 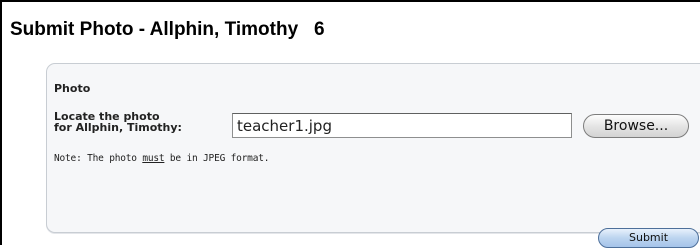 I want to click on panel-heading: Photo, so click(x=72, y=88).